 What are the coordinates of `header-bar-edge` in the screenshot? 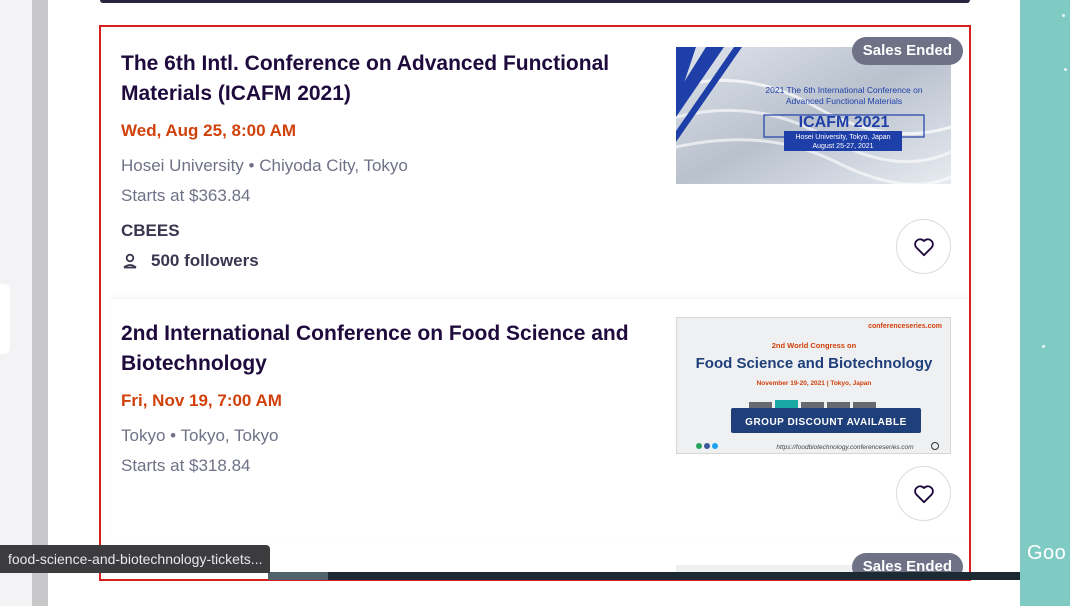 It's located at (535, 1).